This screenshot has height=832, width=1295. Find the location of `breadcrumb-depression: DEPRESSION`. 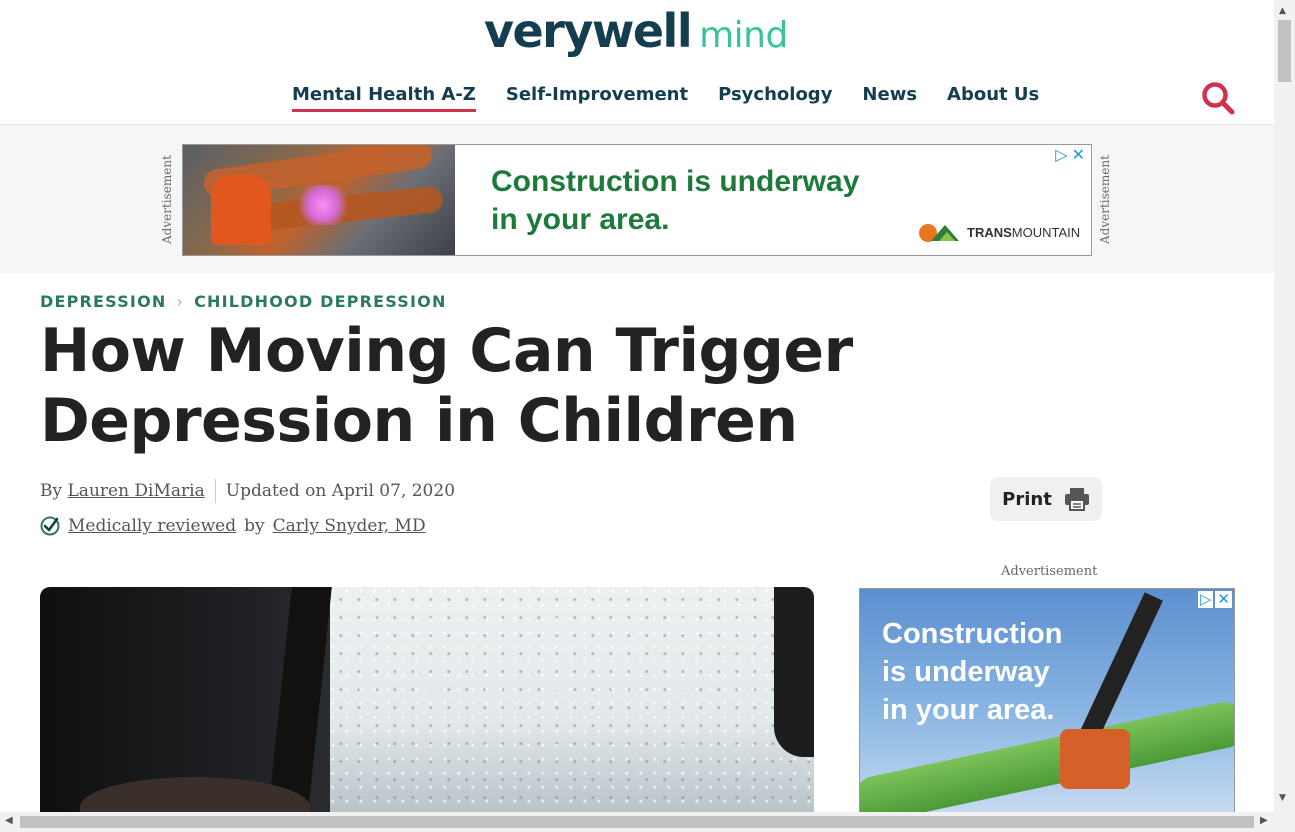

breadcrumb-depression: DEPRESSION is located at coordinates (103, 301).